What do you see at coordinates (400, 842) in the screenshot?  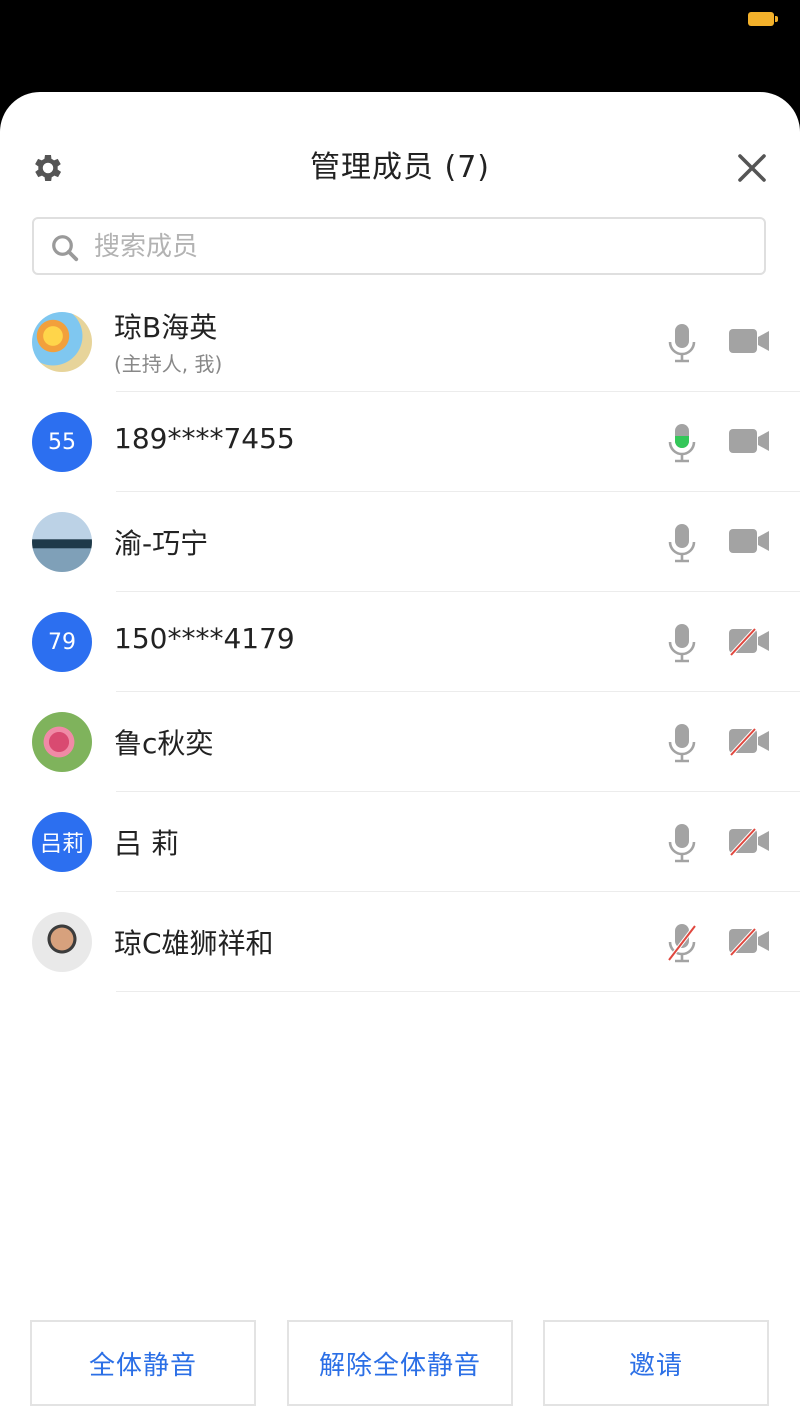 I see `list-item: 吕莉 吕 莉` at bounding box center [400, 842].